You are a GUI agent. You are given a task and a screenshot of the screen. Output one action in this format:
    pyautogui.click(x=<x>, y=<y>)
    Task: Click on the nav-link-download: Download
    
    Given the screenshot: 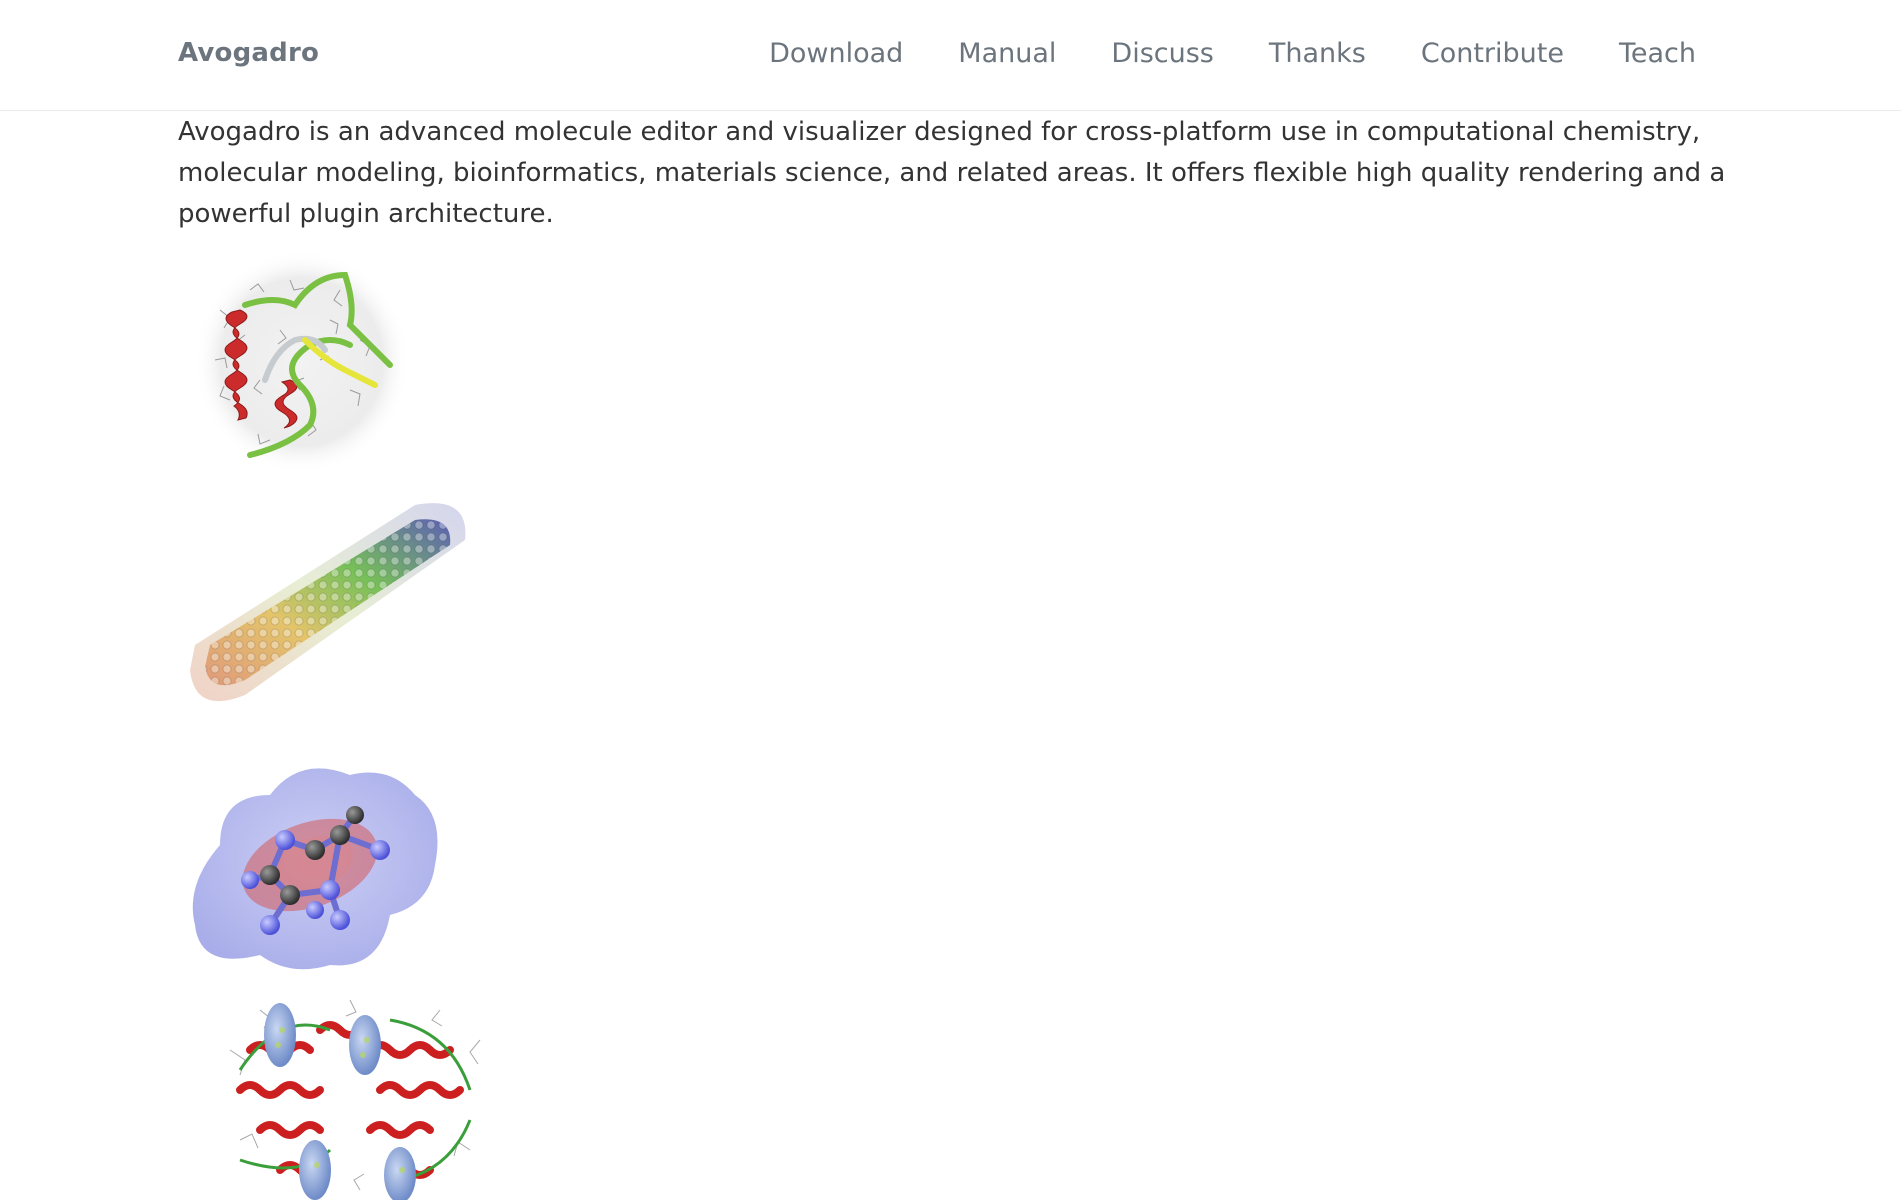 What is the action you would take?
    pyautogui.click(x=836, y=53)
    